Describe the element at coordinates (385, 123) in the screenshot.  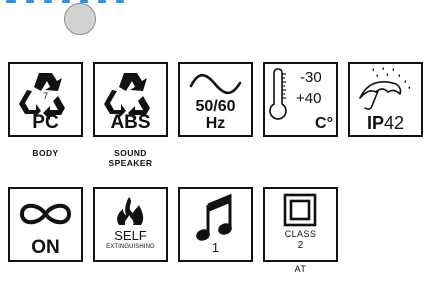
I see `ip-rating-label: IP42` at that location.